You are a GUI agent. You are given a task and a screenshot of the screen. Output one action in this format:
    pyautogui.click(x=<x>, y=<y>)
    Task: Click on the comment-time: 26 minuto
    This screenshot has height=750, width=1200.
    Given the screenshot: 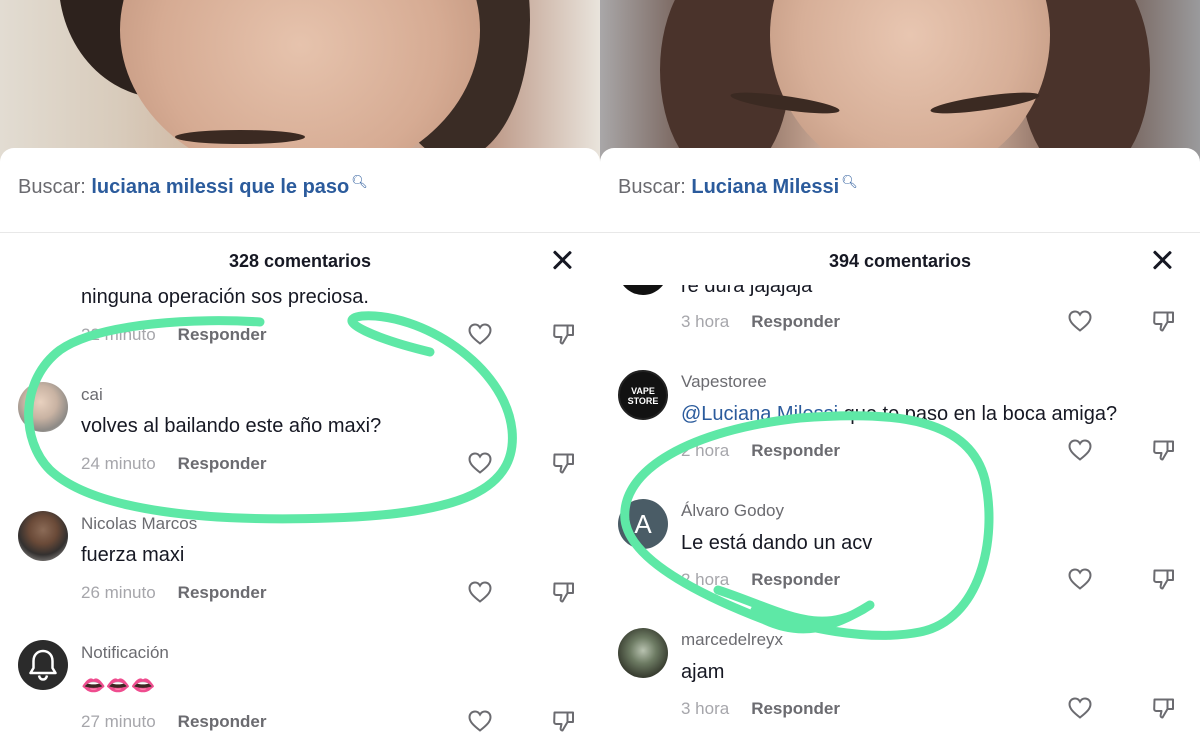 What is the action you would take?
    pyautogui.click(x=118, y=592)
    